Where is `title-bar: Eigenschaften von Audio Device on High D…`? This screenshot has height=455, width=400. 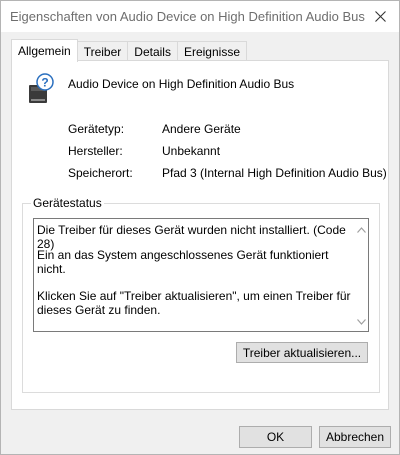
title-bar: Eigenschaften von Audio Device on High D… is located at coordinates (200, 16).